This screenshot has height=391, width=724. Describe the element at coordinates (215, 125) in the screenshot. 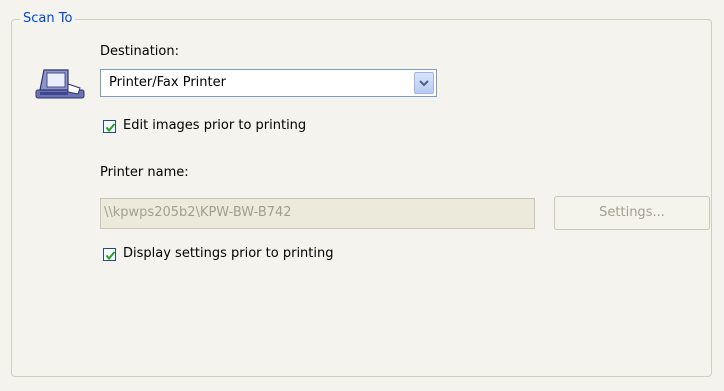

I see `edit-images-label: Edit images prior to printing` at that location.